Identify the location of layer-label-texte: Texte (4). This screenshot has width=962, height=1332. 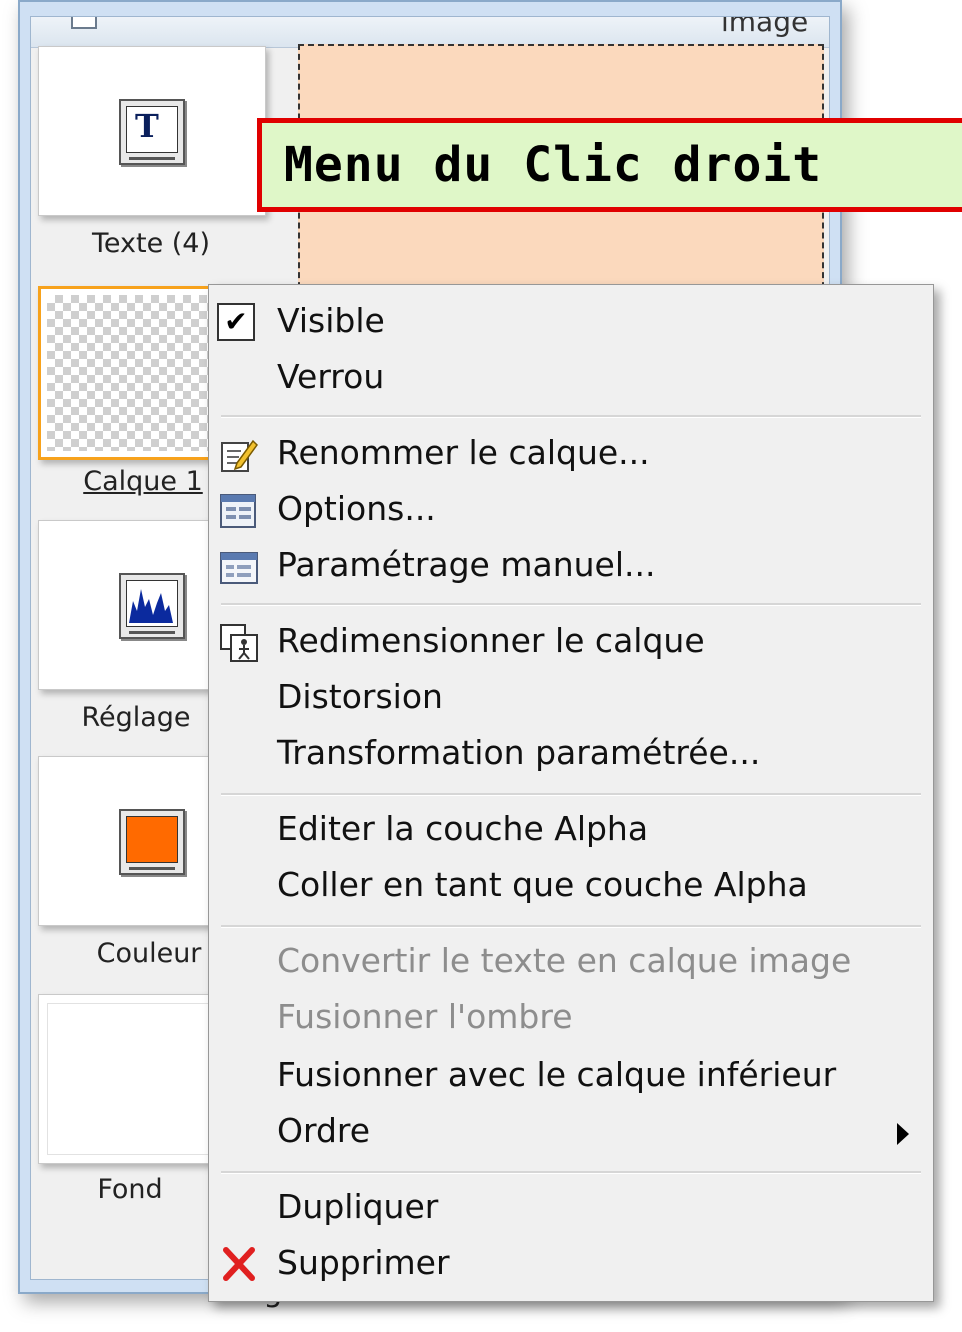
(151, 243).